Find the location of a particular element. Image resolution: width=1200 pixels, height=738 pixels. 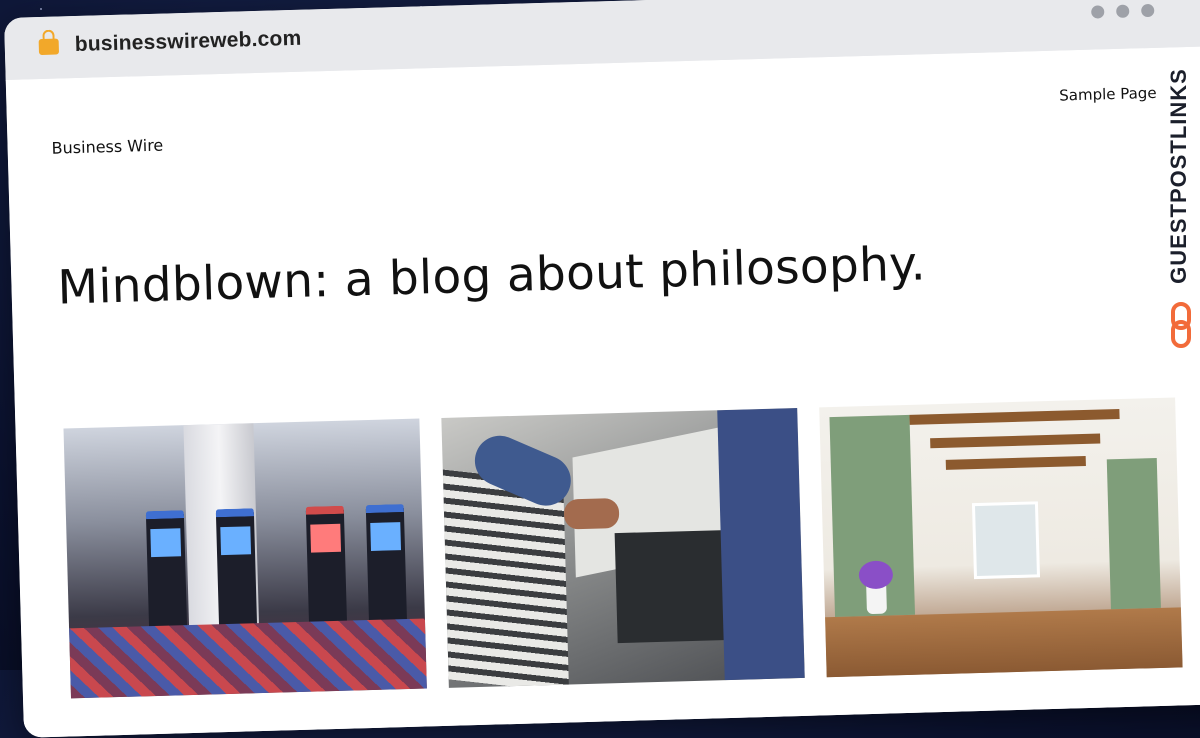

site-title-link: Business Wire is located at coordinates (107, 147).